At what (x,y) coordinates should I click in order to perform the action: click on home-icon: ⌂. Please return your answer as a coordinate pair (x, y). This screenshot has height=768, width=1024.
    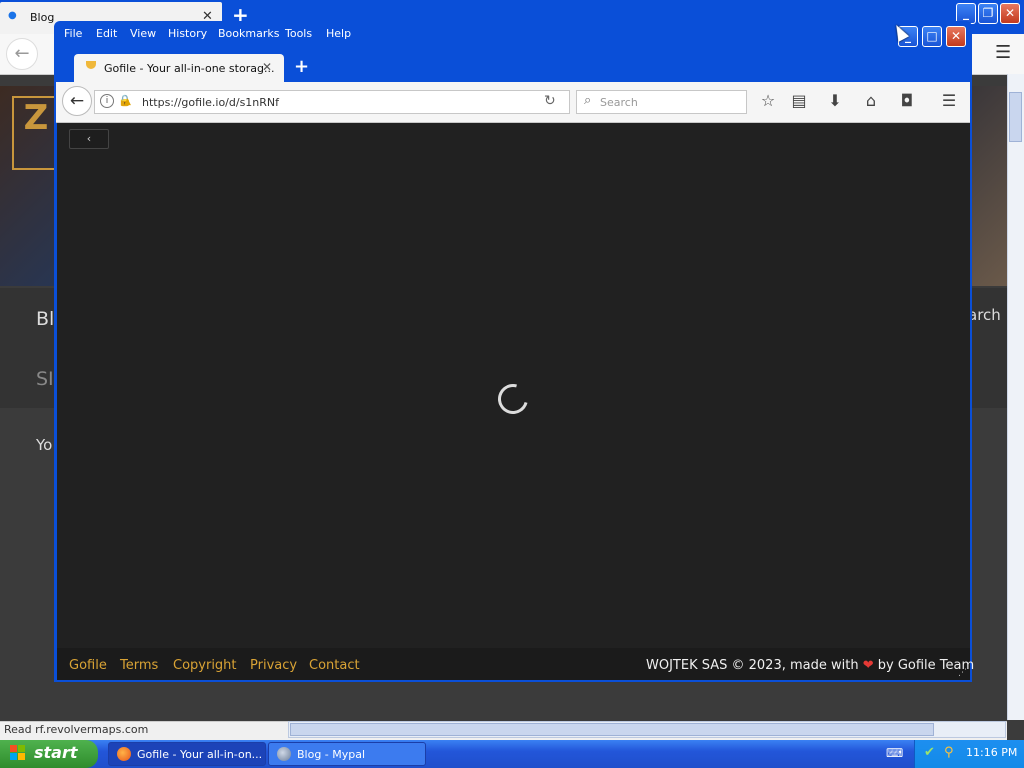
    Looking at the image, I should click on (871, 100).